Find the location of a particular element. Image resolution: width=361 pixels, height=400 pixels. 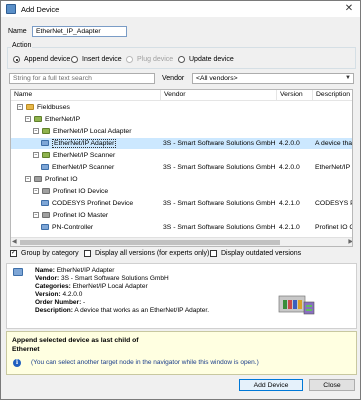

row-description-cell: EtherNet/IP S is located at coordinates (334, 167).